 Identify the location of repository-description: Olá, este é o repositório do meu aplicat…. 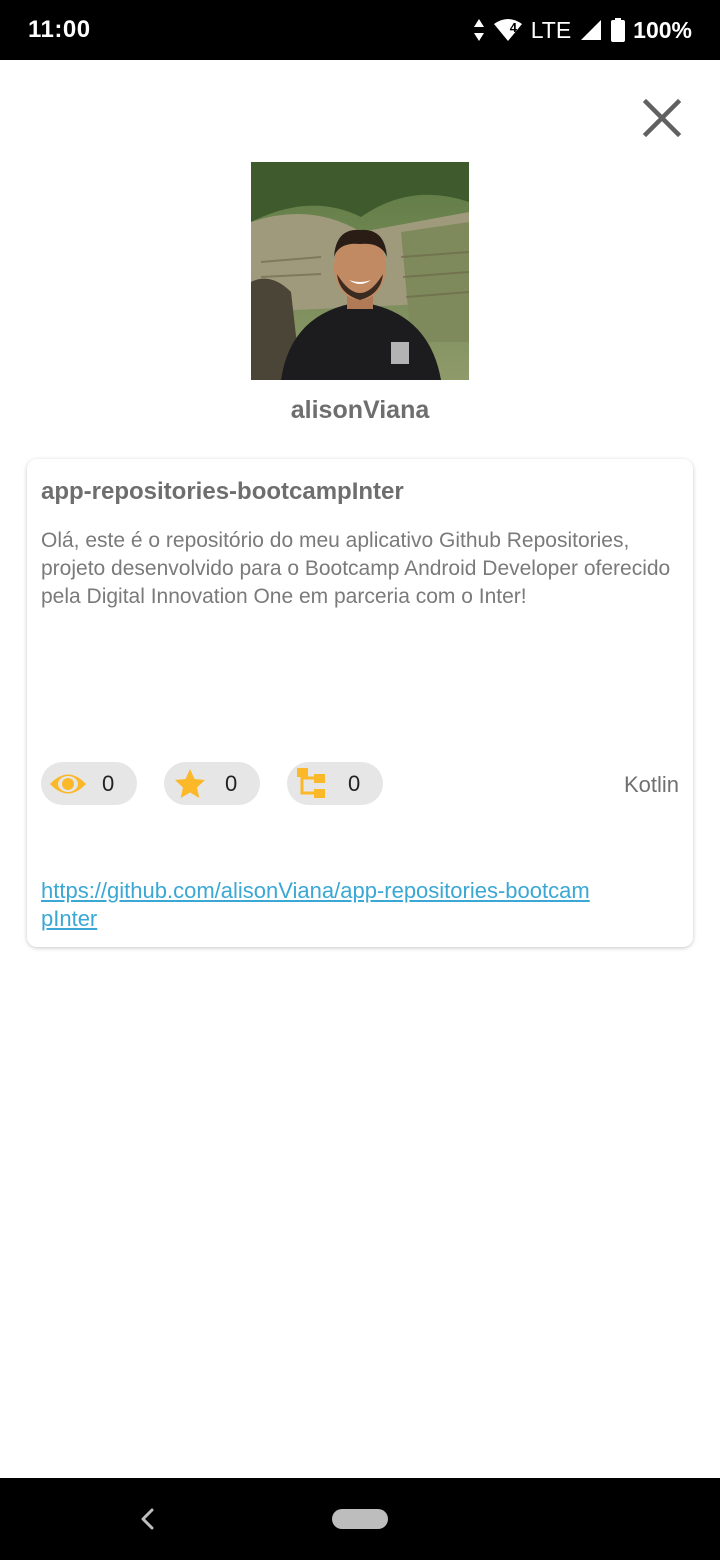
(356, 568).